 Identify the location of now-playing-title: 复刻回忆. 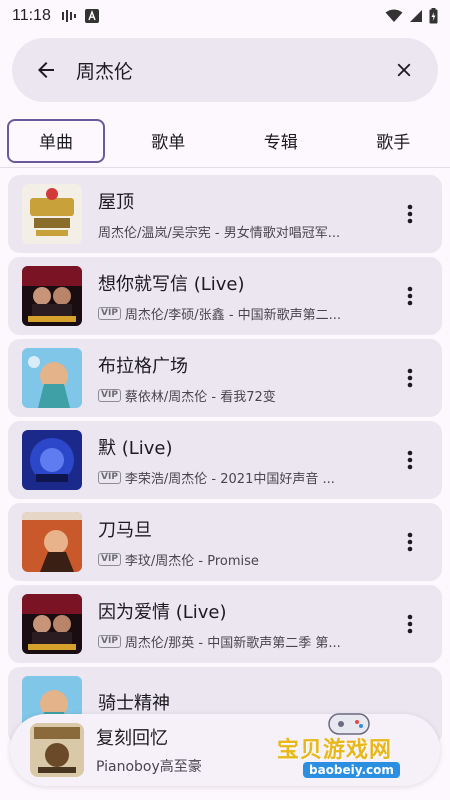
(132, 738).